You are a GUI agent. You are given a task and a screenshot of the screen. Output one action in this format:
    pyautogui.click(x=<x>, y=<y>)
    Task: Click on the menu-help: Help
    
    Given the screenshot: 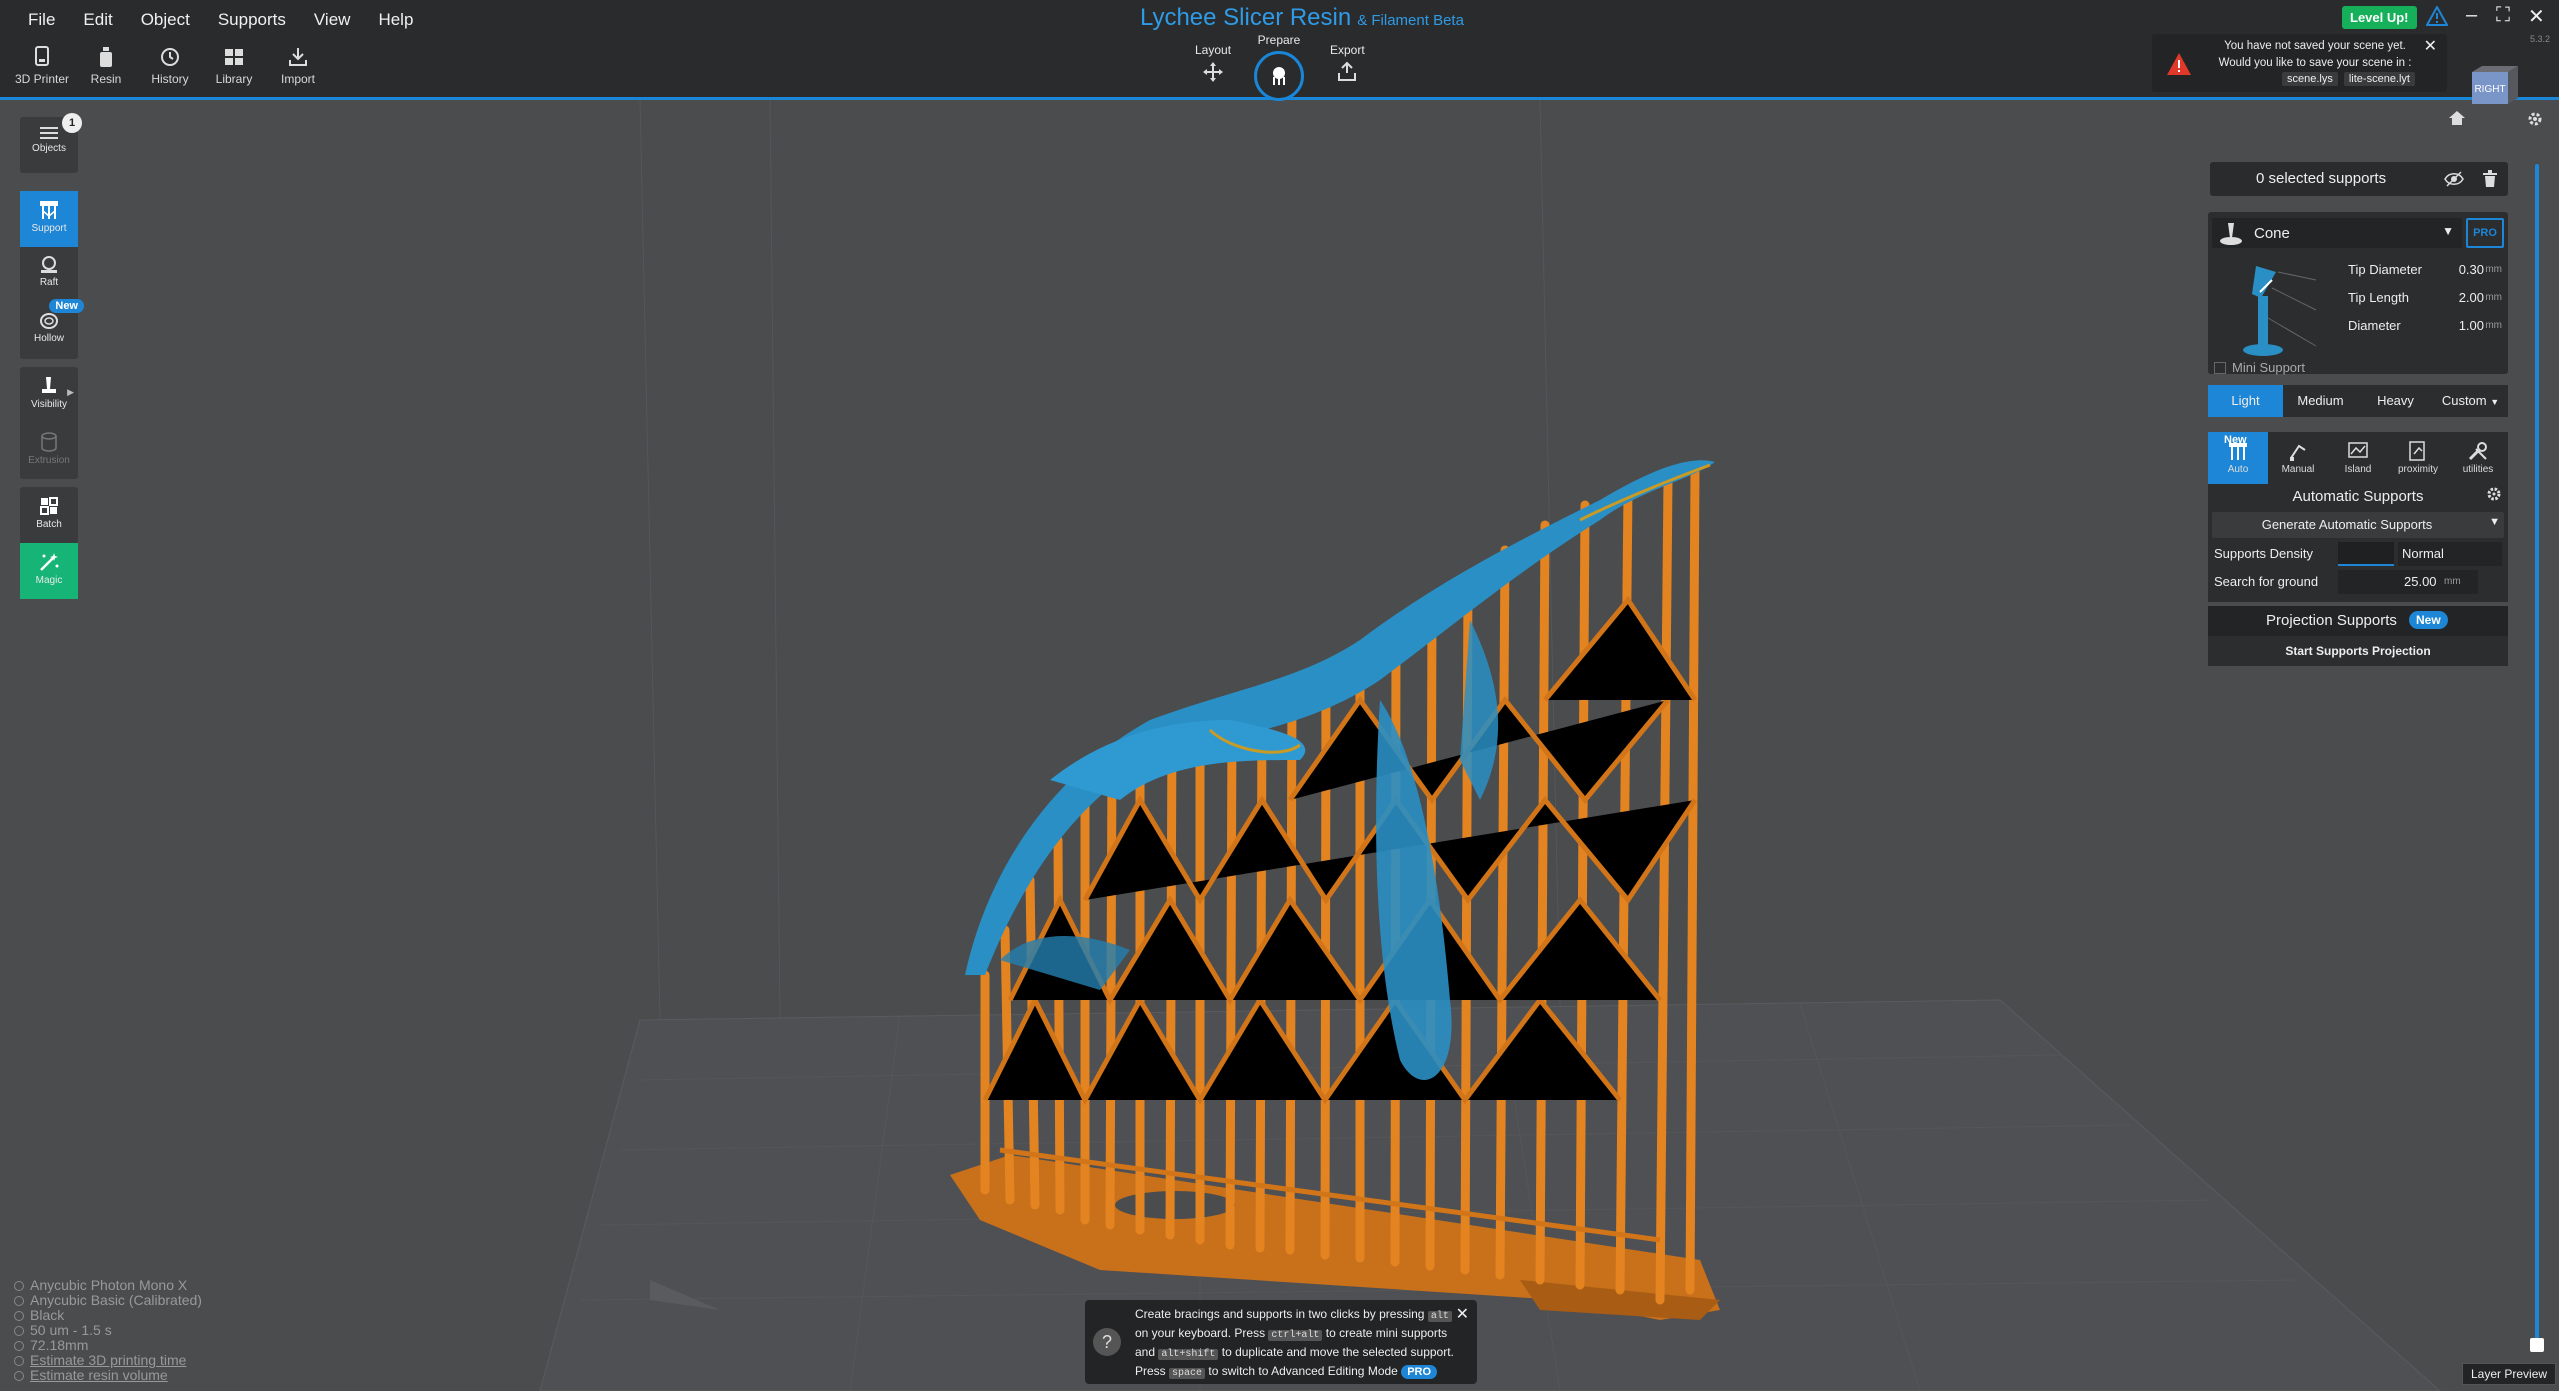 What is the action you would take?
    pyautogui.click(x=395, y=20)
    